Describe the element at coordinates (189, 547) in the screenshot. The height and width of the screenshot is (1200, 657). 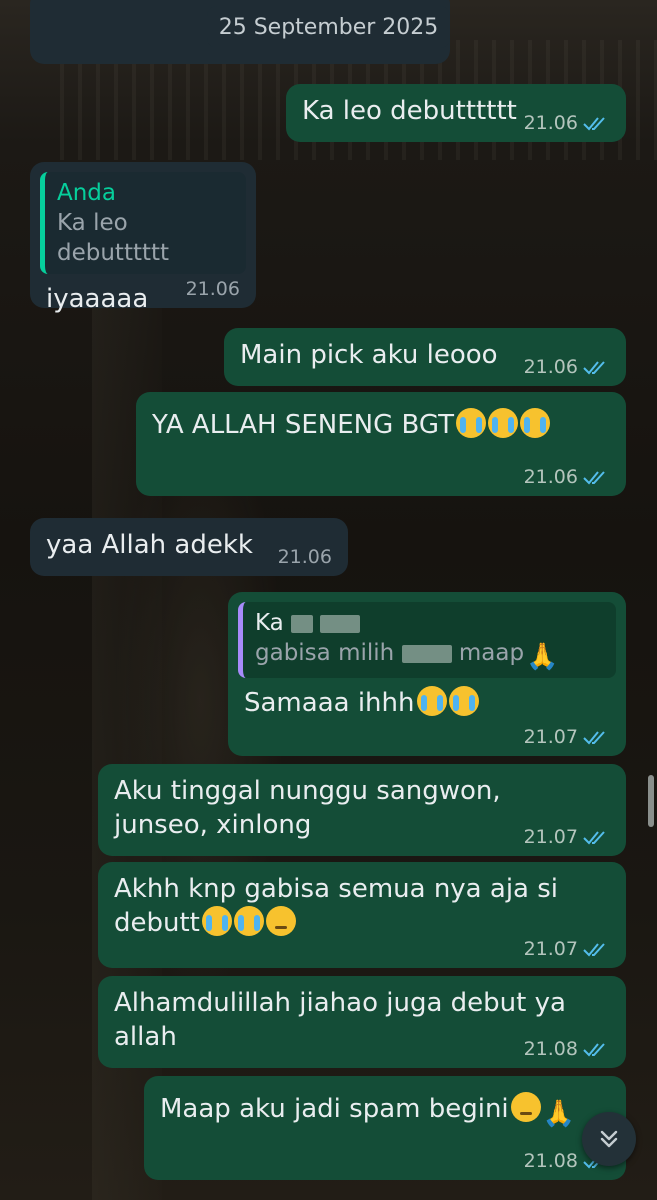
I see `message-incoming: yaa Allah adekk 21.06` at that location.